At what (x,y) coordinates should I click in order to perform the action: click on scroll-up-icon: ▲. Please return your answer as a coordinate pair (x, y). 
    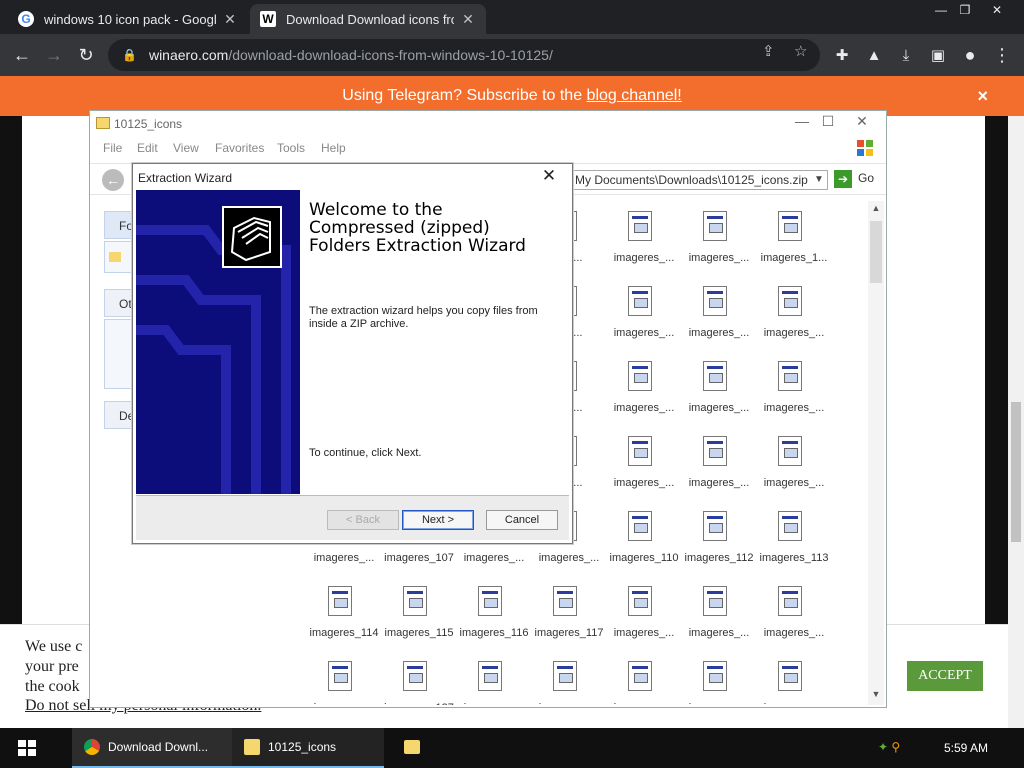
    Looking at the image, I should click on (876, 208).